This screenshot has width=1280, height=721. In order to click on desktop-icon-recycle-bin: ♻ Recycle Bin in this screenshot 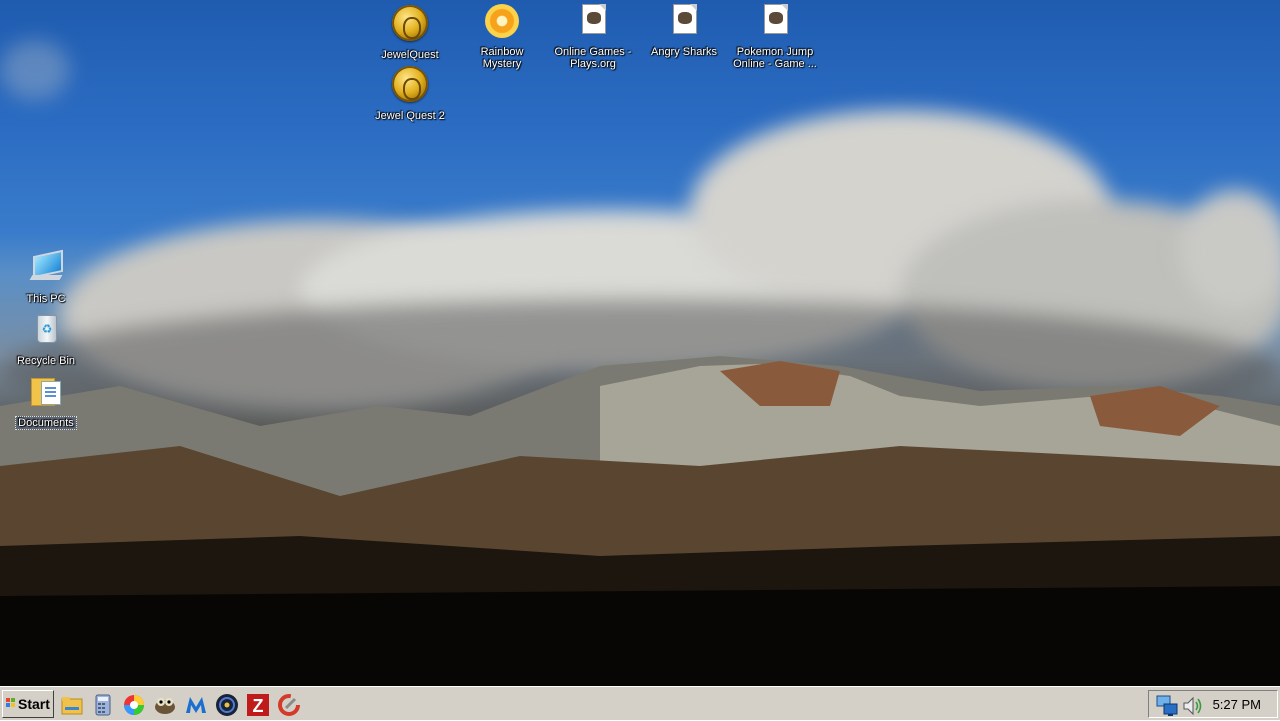, I will do `click(46, 339)`.